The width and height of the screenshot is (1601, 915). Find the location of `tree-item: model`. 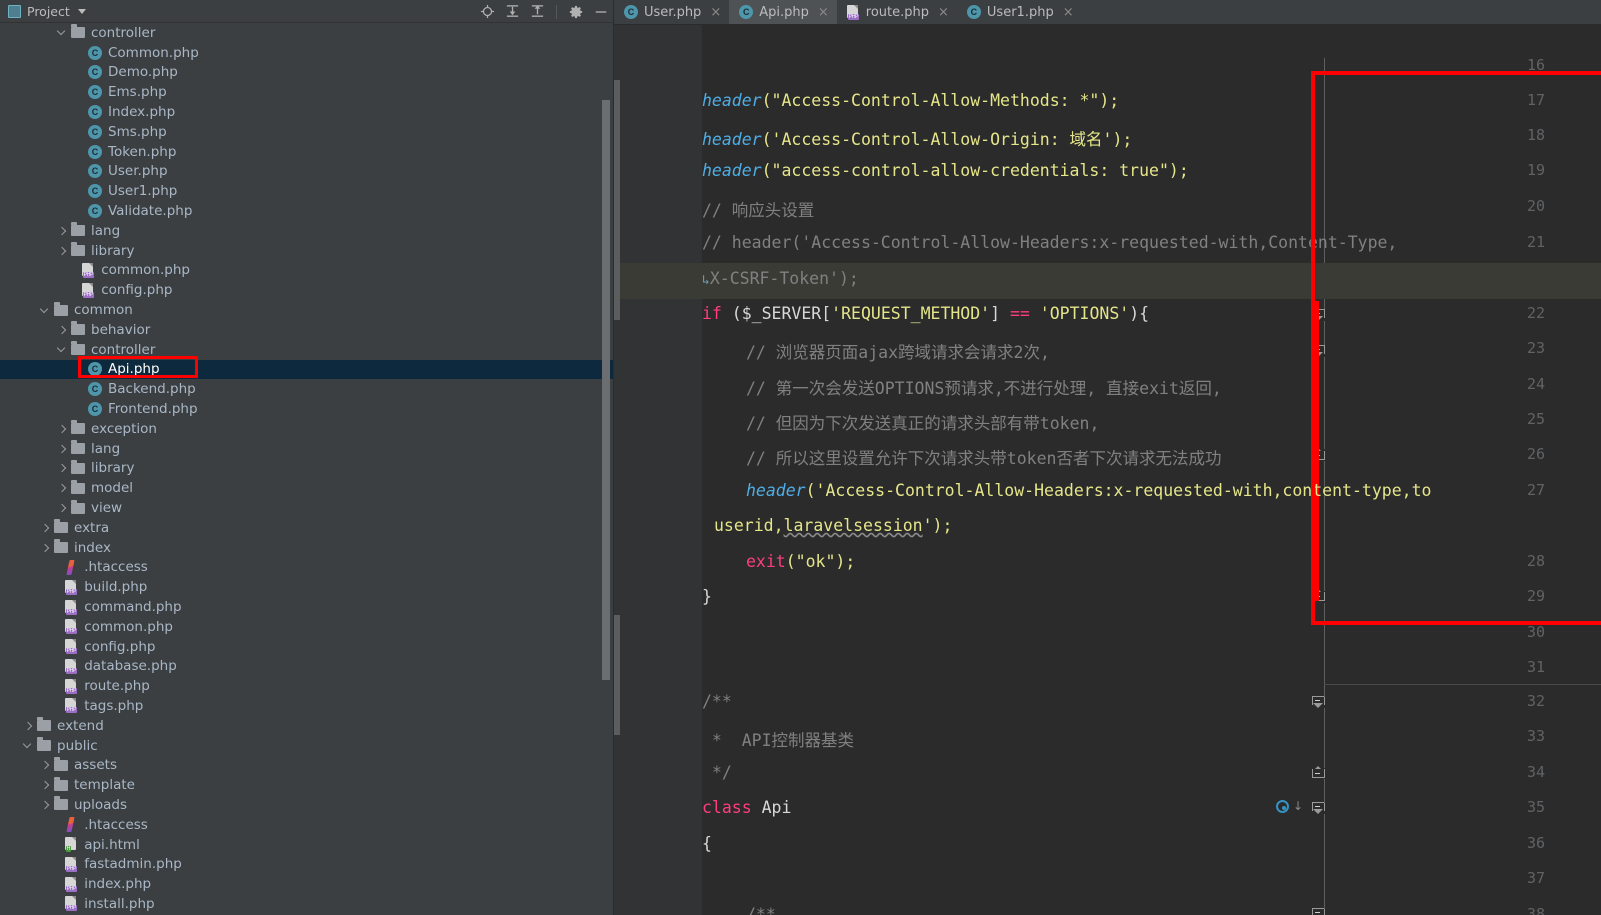

tree-item: model is located at coordinates (307, 488).